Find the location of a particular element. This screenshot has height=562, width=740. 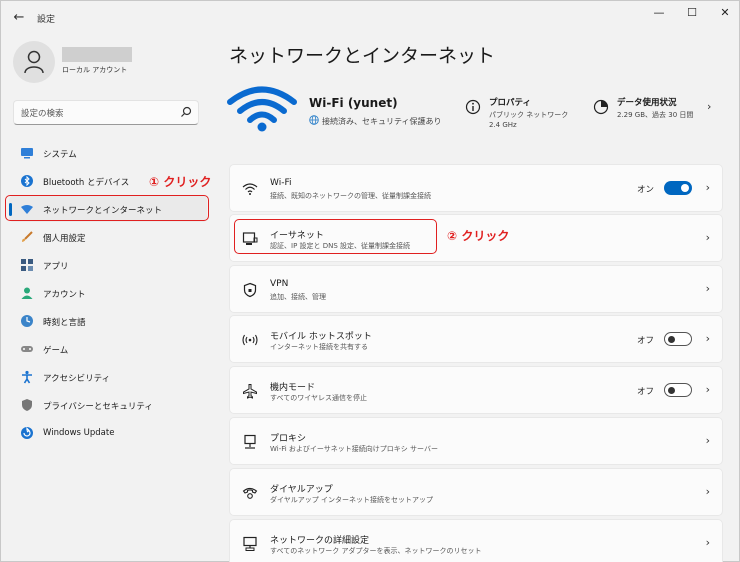

card-subtitle: Wi-Fi およびイーサネット接続向けプロキシ サーバー is located at coordinates (354, 449).